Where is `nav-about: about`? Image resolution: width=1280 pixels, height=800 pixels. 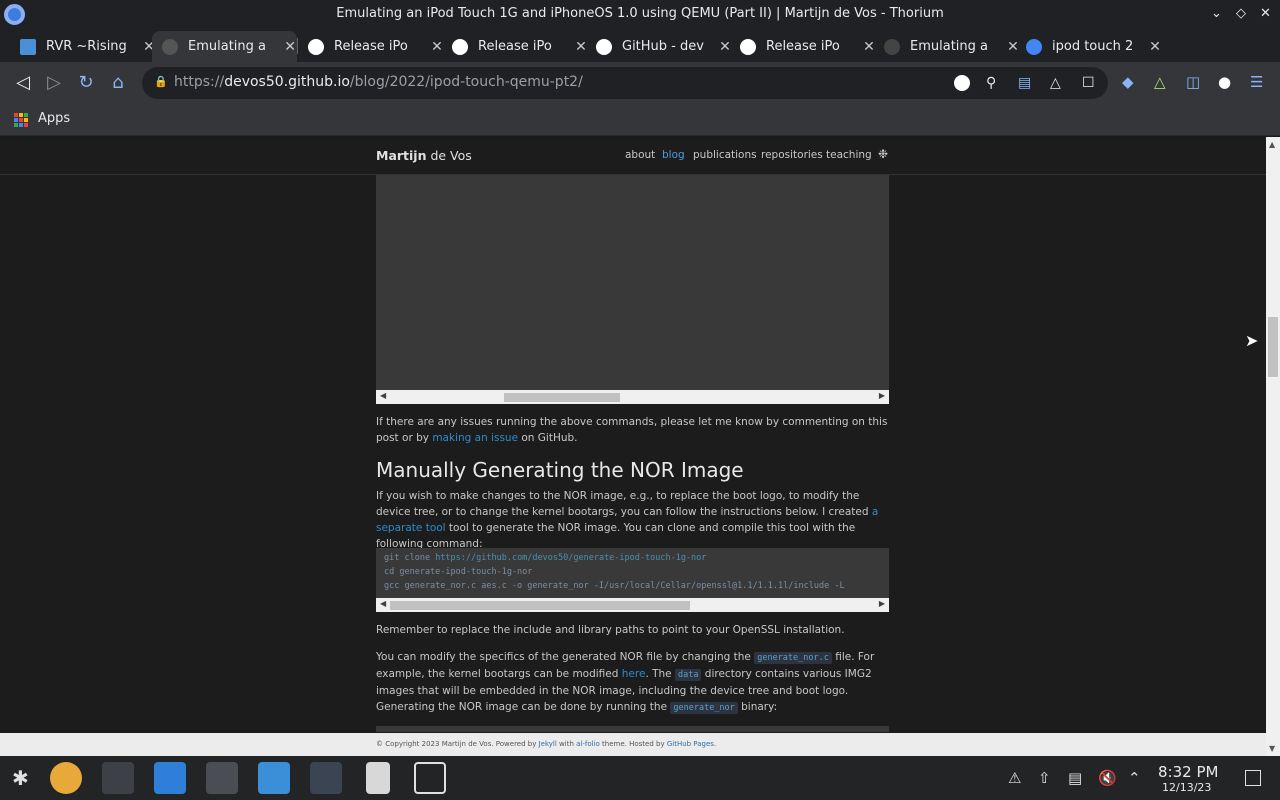 nav-about: about is located at coordinates (640, 155).